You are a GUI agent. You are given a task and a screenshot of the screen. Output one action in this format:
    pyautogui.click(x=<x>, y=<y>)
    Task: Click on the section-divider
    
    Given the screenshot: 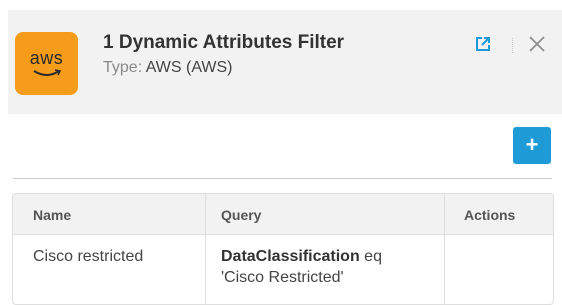 What is the action you would take?
    pyautogui.click(x=282, y=178)
    